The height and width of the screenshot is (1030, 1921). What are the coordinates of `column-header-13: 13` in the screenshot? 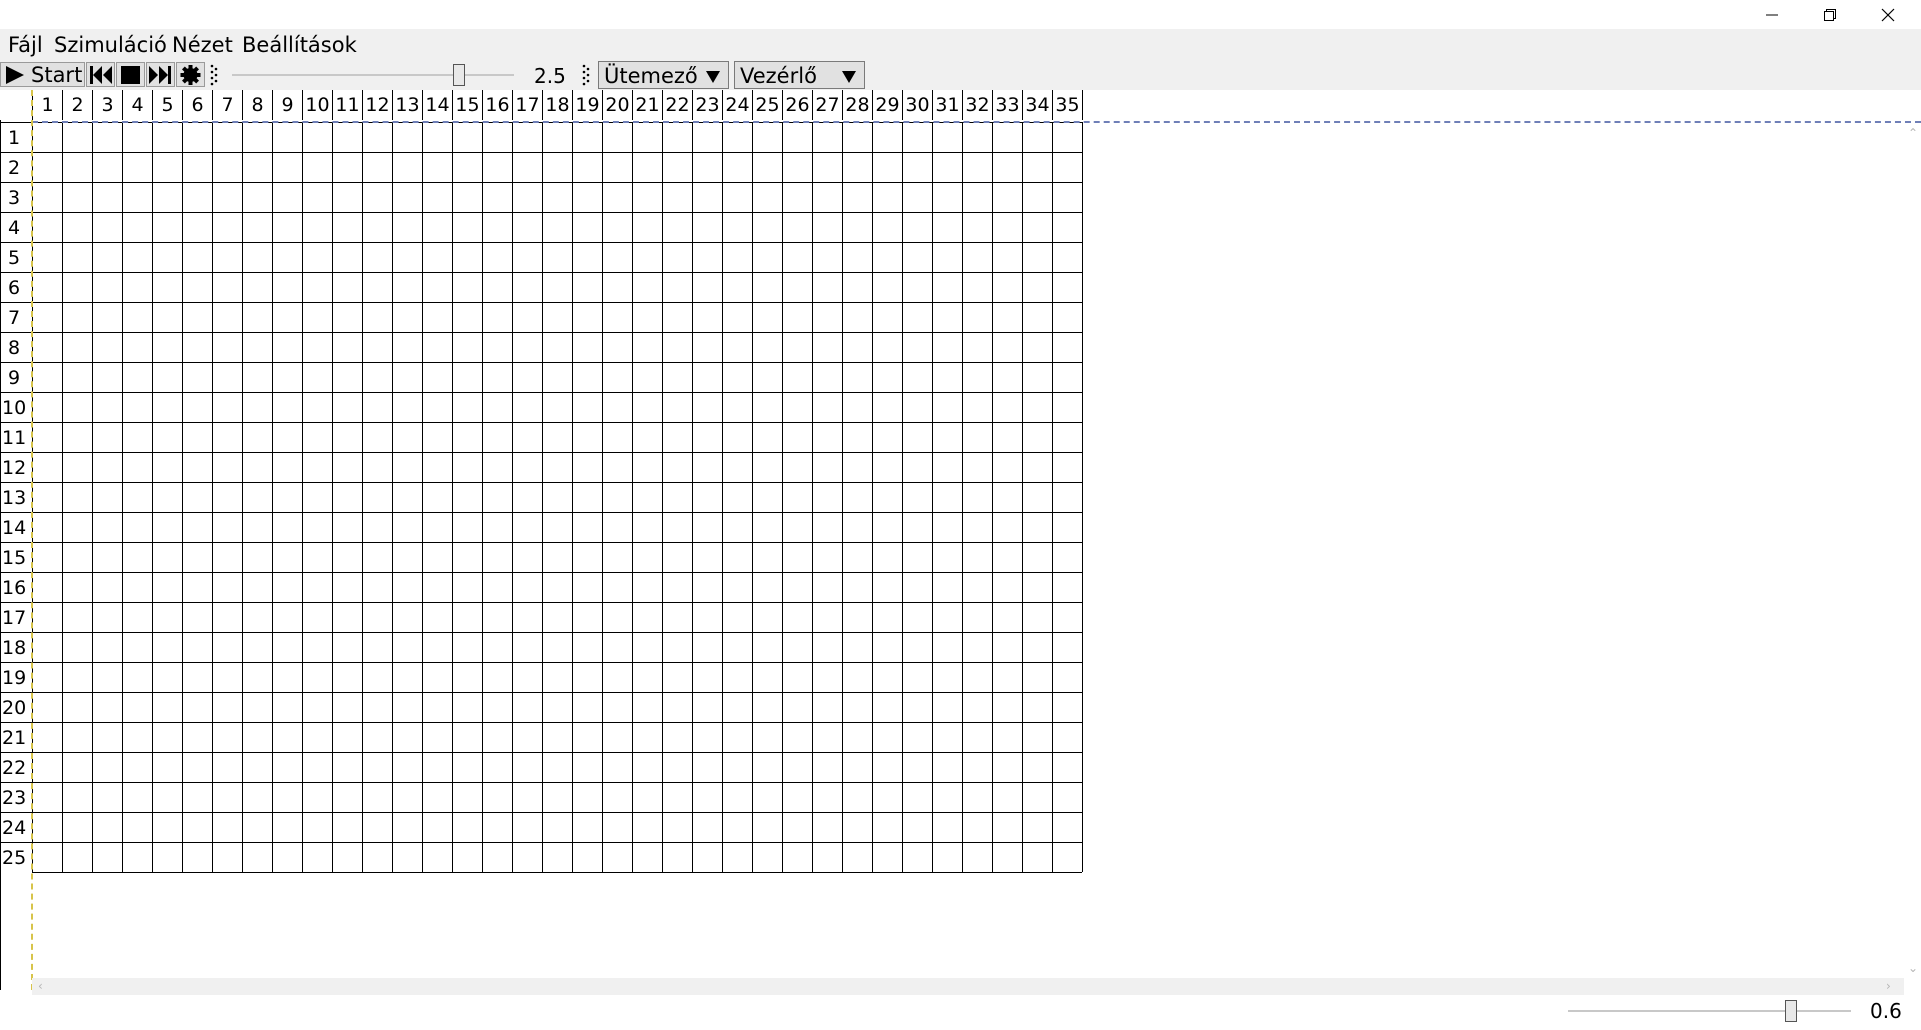 It's located at (407, 105).